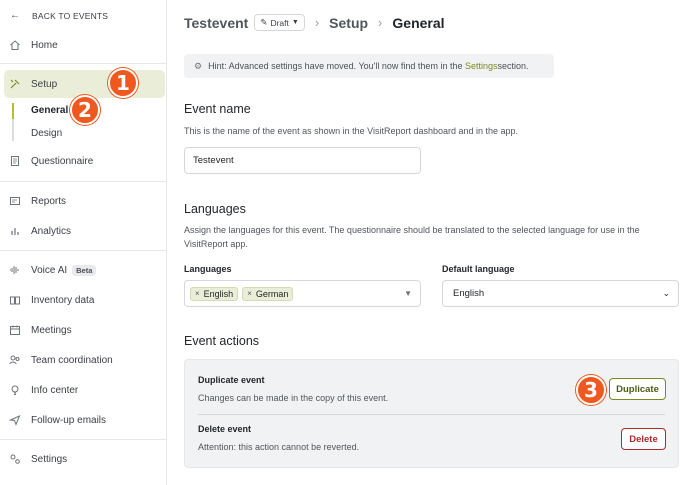 The width and height of the screenshot is (688, 485). Describe the element at coordinates (15, 84) in the screenshot. I see `tools-icon` at that location.